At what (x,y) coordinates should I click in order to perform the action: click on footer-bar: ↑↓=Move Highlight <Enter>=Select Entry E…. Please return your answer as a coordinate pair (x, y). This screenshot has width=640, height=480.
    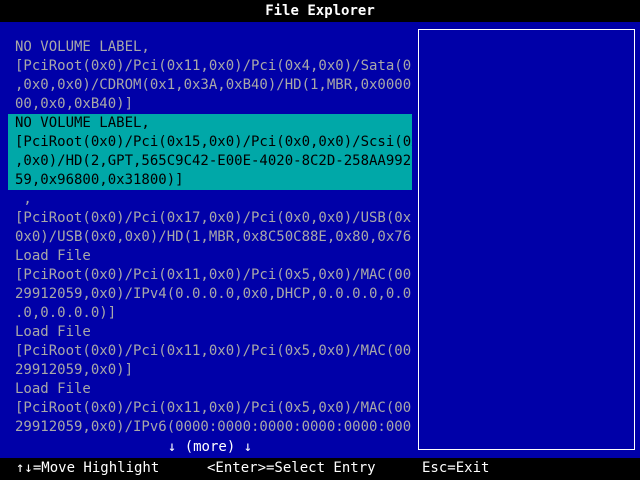
    Looking at the image, I should click on (320, 469).